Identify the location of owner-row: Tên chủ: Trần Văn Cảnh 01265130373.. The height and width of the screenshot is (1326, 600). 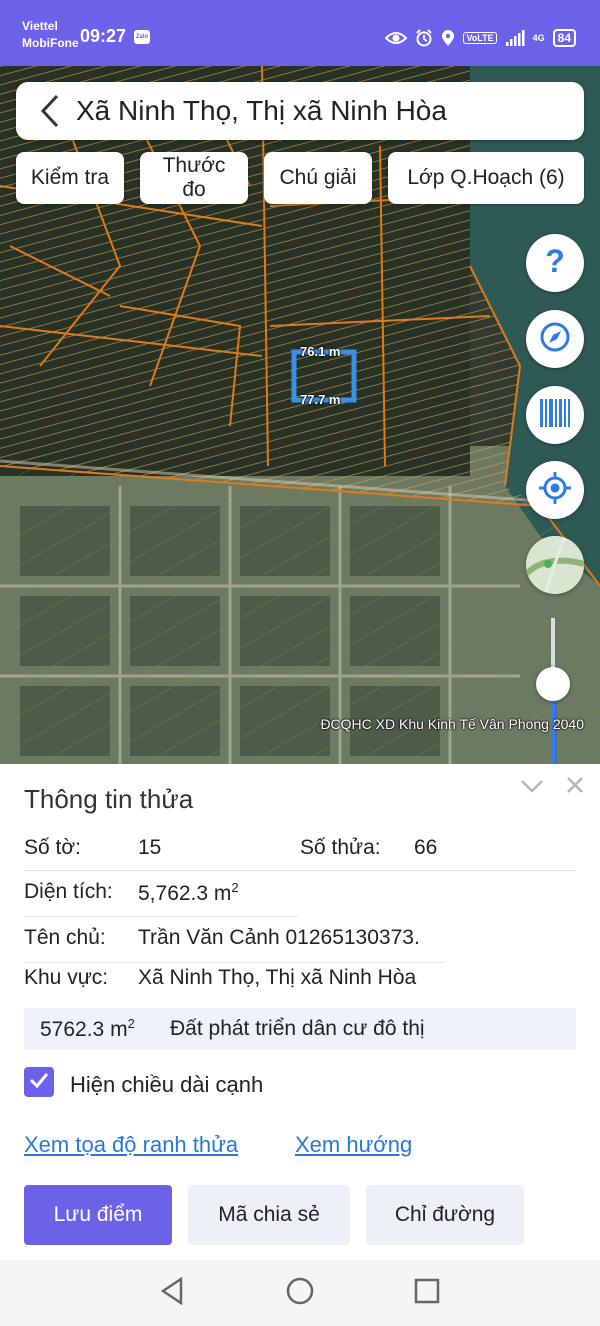
(300, 940).